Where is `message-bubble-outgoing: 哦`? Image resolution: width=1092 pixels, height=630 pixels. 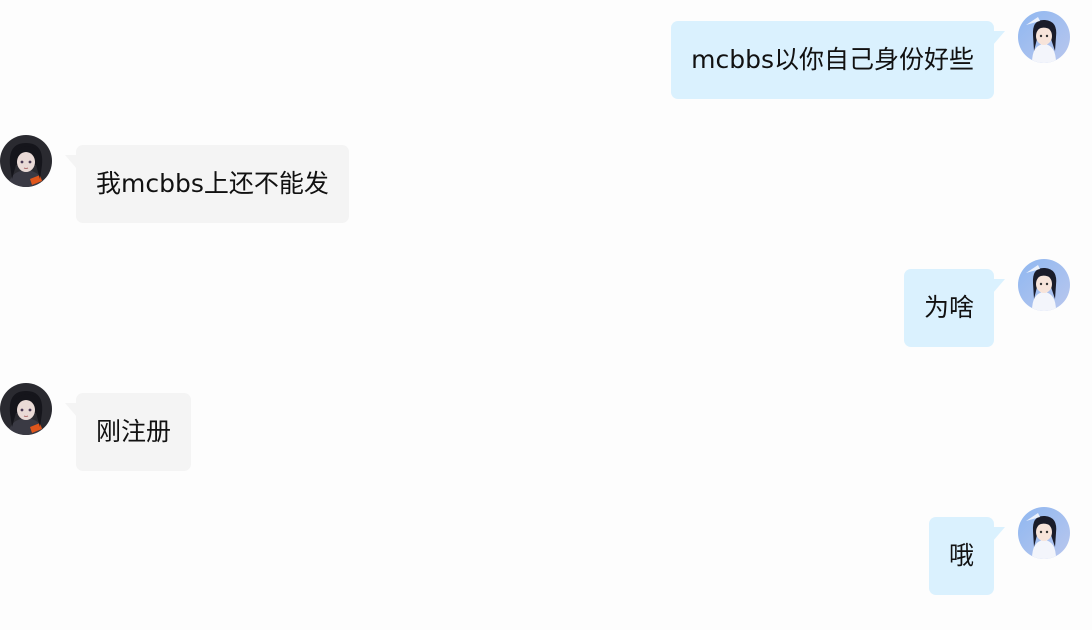
message-bubble-outgoing: 哦 is located at coordinates (966, 556).